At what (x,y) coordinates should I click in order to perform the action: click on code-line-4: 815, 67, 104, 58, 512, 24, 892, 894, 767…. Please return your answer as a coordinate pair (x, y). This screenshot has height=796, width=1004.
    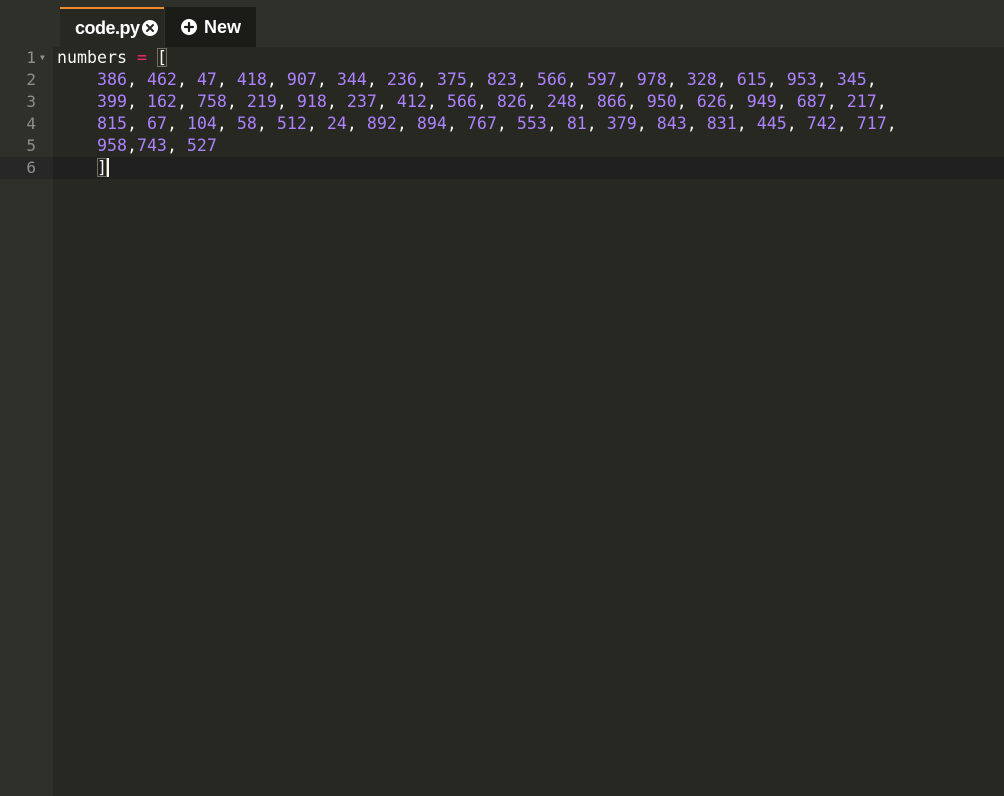
    Looking at the image, I should click on (477, 124).